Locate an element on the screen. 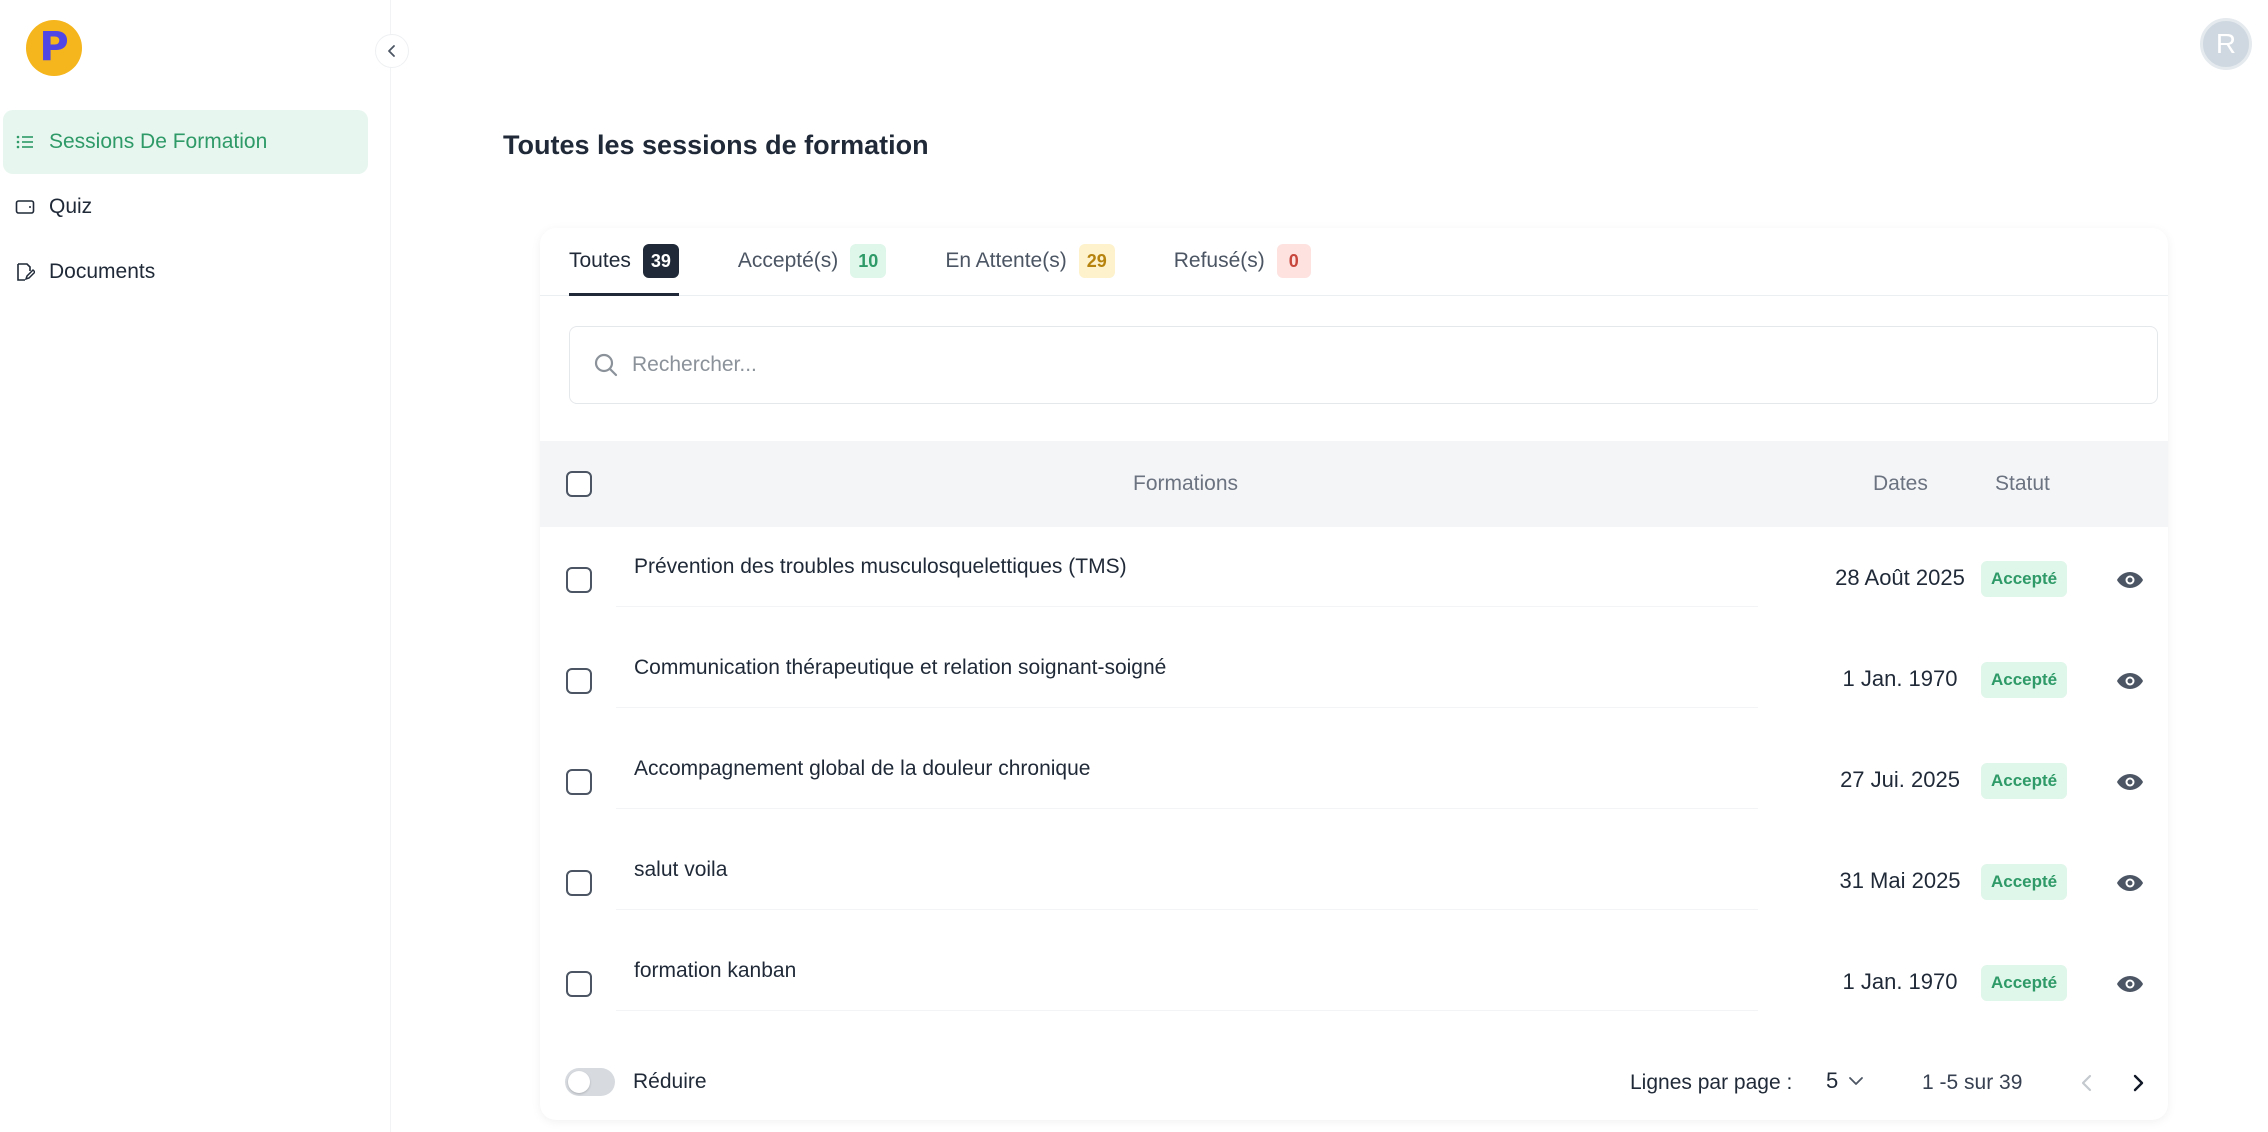 The image size is (2268, 1132). chevron-down-icon is located at coordinates (1856, 1081).